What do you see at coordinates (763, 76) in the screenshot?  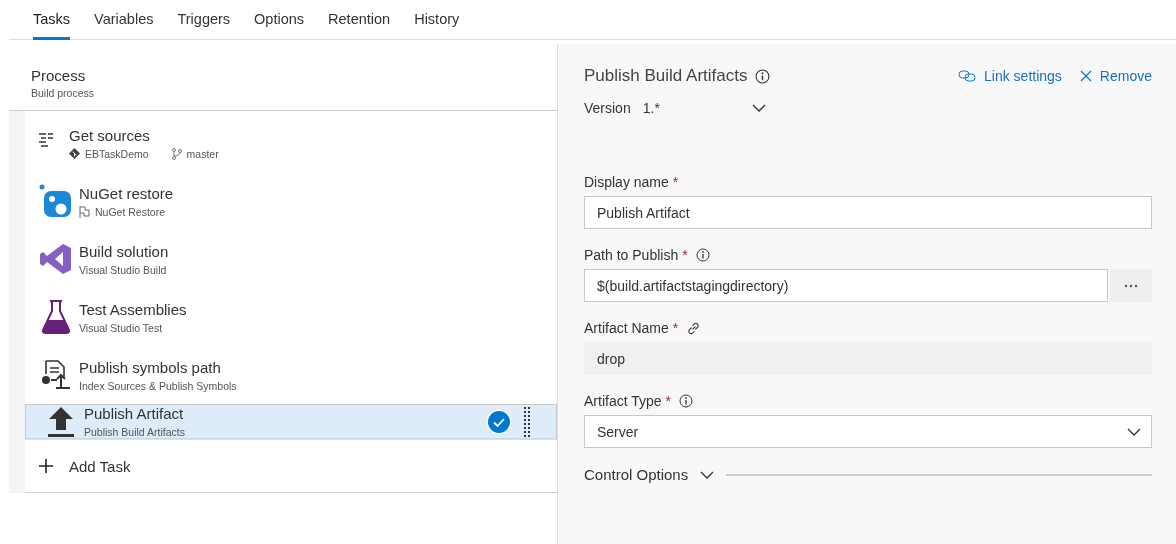 I see `info-icon` at bounding box center [763, 76].